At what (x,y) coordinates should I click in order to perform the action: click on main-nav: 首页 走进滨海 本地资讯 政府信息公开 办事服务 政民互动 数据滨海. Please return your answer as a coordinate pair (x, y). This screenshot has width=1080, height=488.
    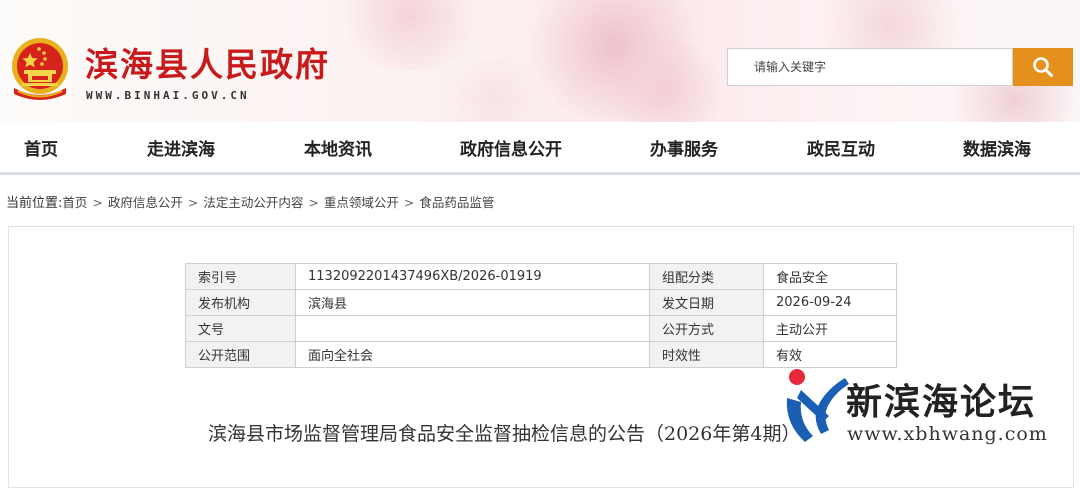
    Looking at the image, I should click on (540, 148).